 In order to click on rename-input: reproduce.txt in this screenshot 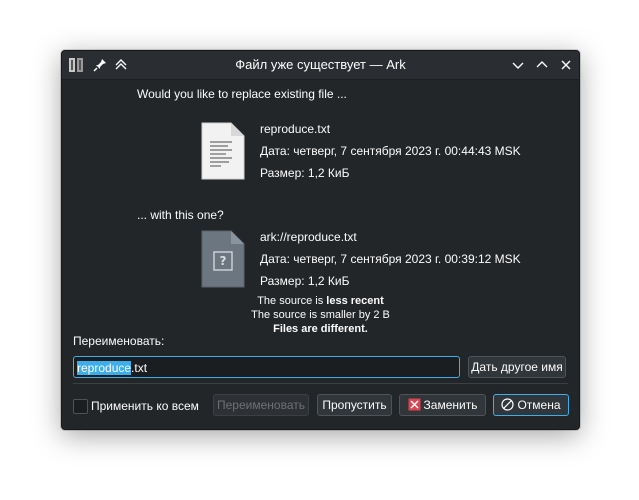, I will do `click(266, 367)`.